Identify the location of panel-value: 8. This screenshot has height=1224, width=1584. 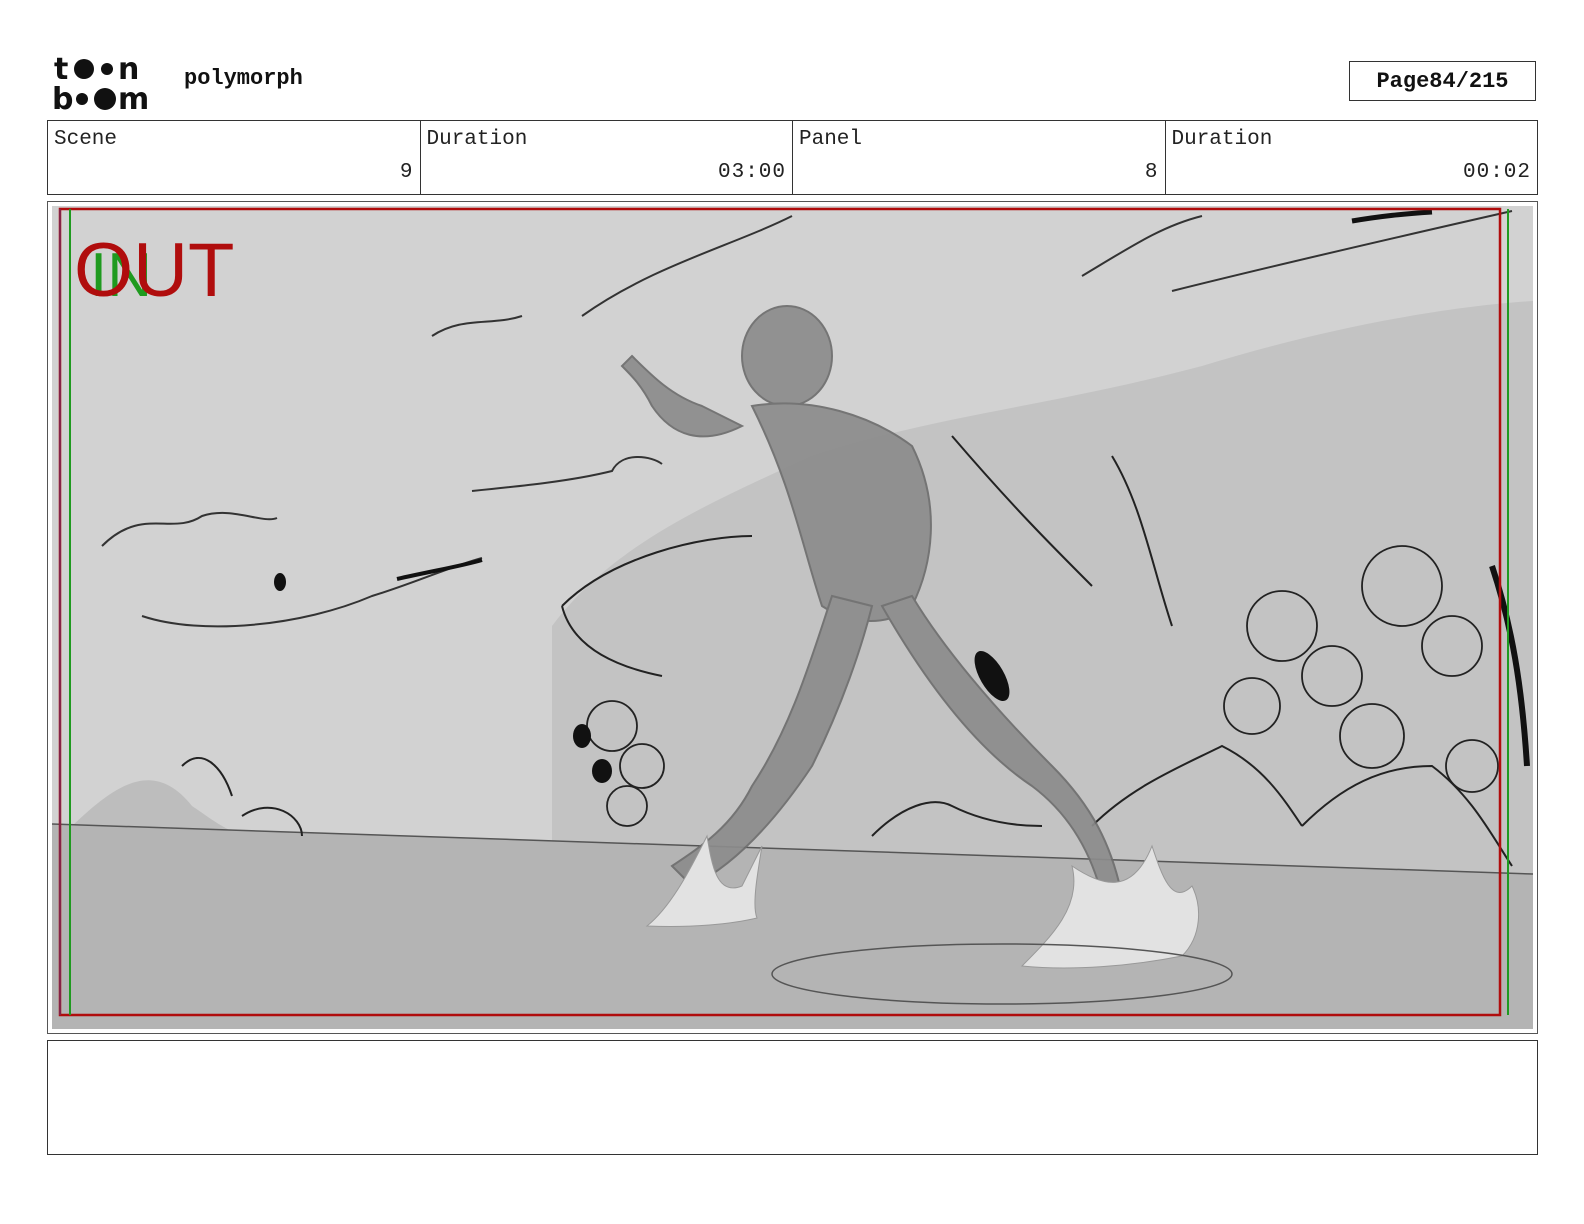
(1151, 172).